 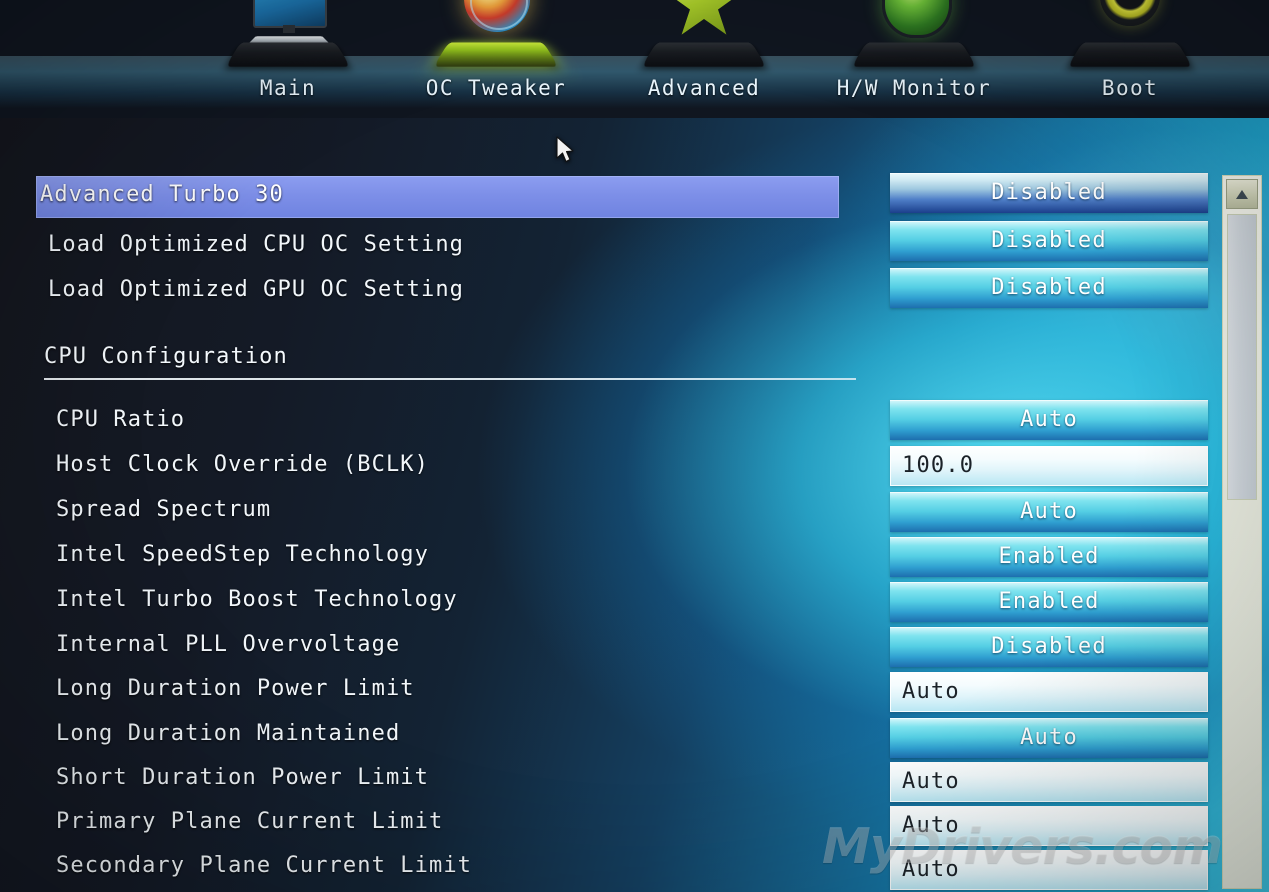 I want to click on value-dropdown-long-duration-maintained: Auto, so click(x=1049, y=738).